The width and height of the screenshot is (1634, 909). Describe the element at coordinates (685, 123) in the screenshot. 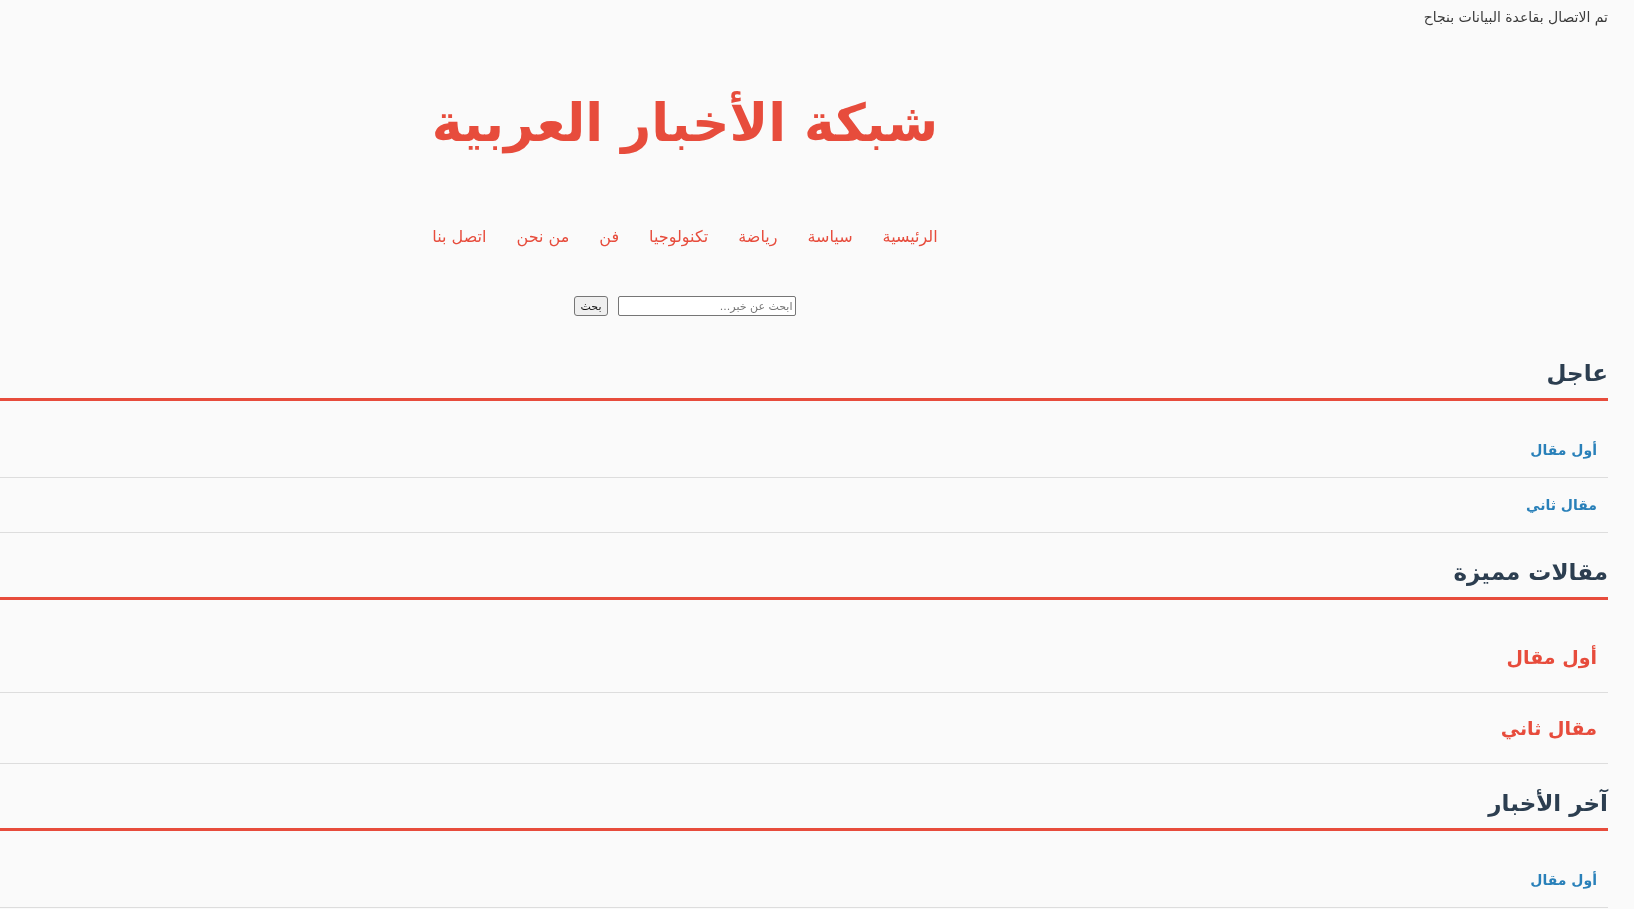

I see `site-title: شبكة الأخبار العربية` at that location.